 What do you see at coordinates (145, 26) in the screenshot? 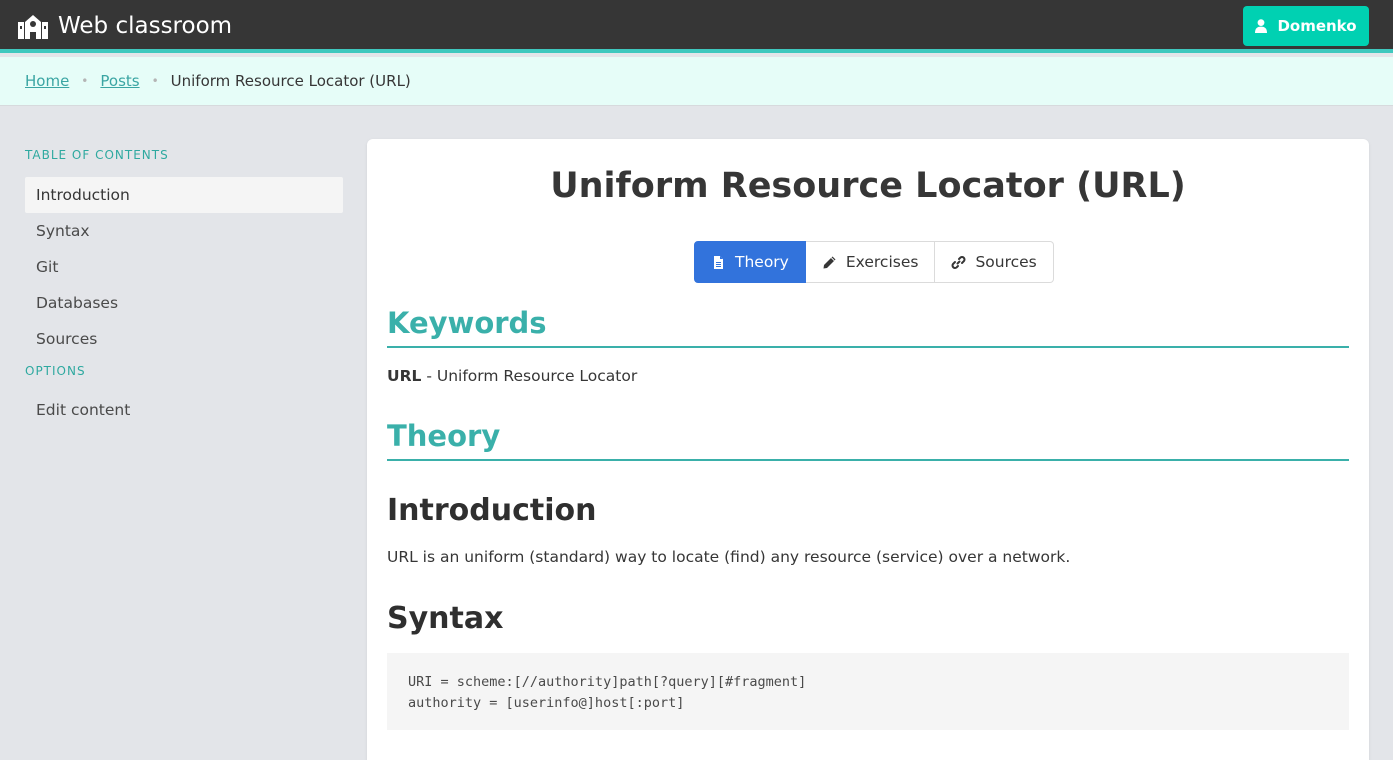
I see `brand-title: Web classroom` at bounding box center [145, 26].